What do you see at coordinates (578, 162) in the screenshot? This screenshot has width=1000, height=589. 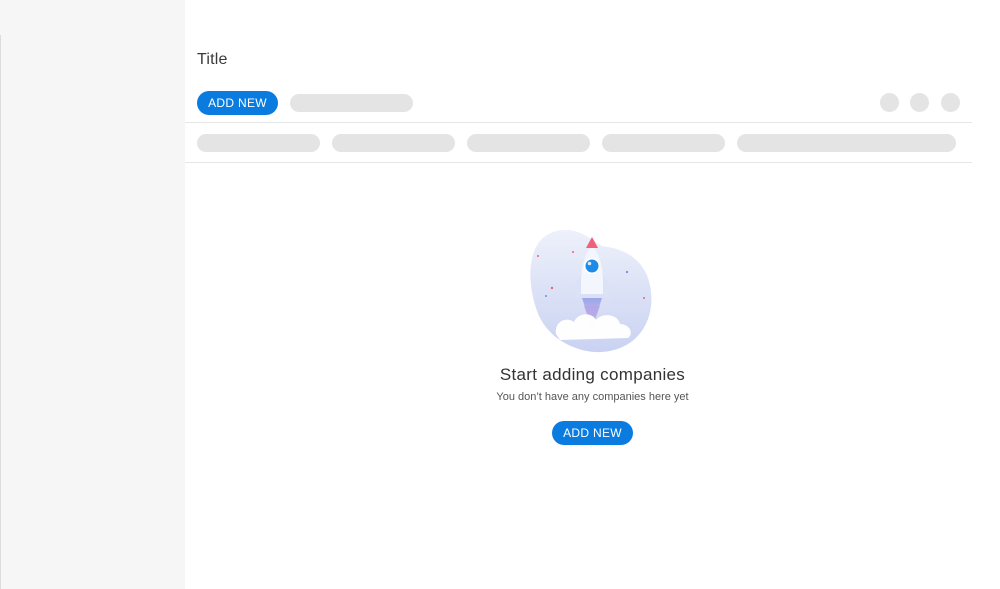 I see `header-divider` at bounding box center [578, 162].